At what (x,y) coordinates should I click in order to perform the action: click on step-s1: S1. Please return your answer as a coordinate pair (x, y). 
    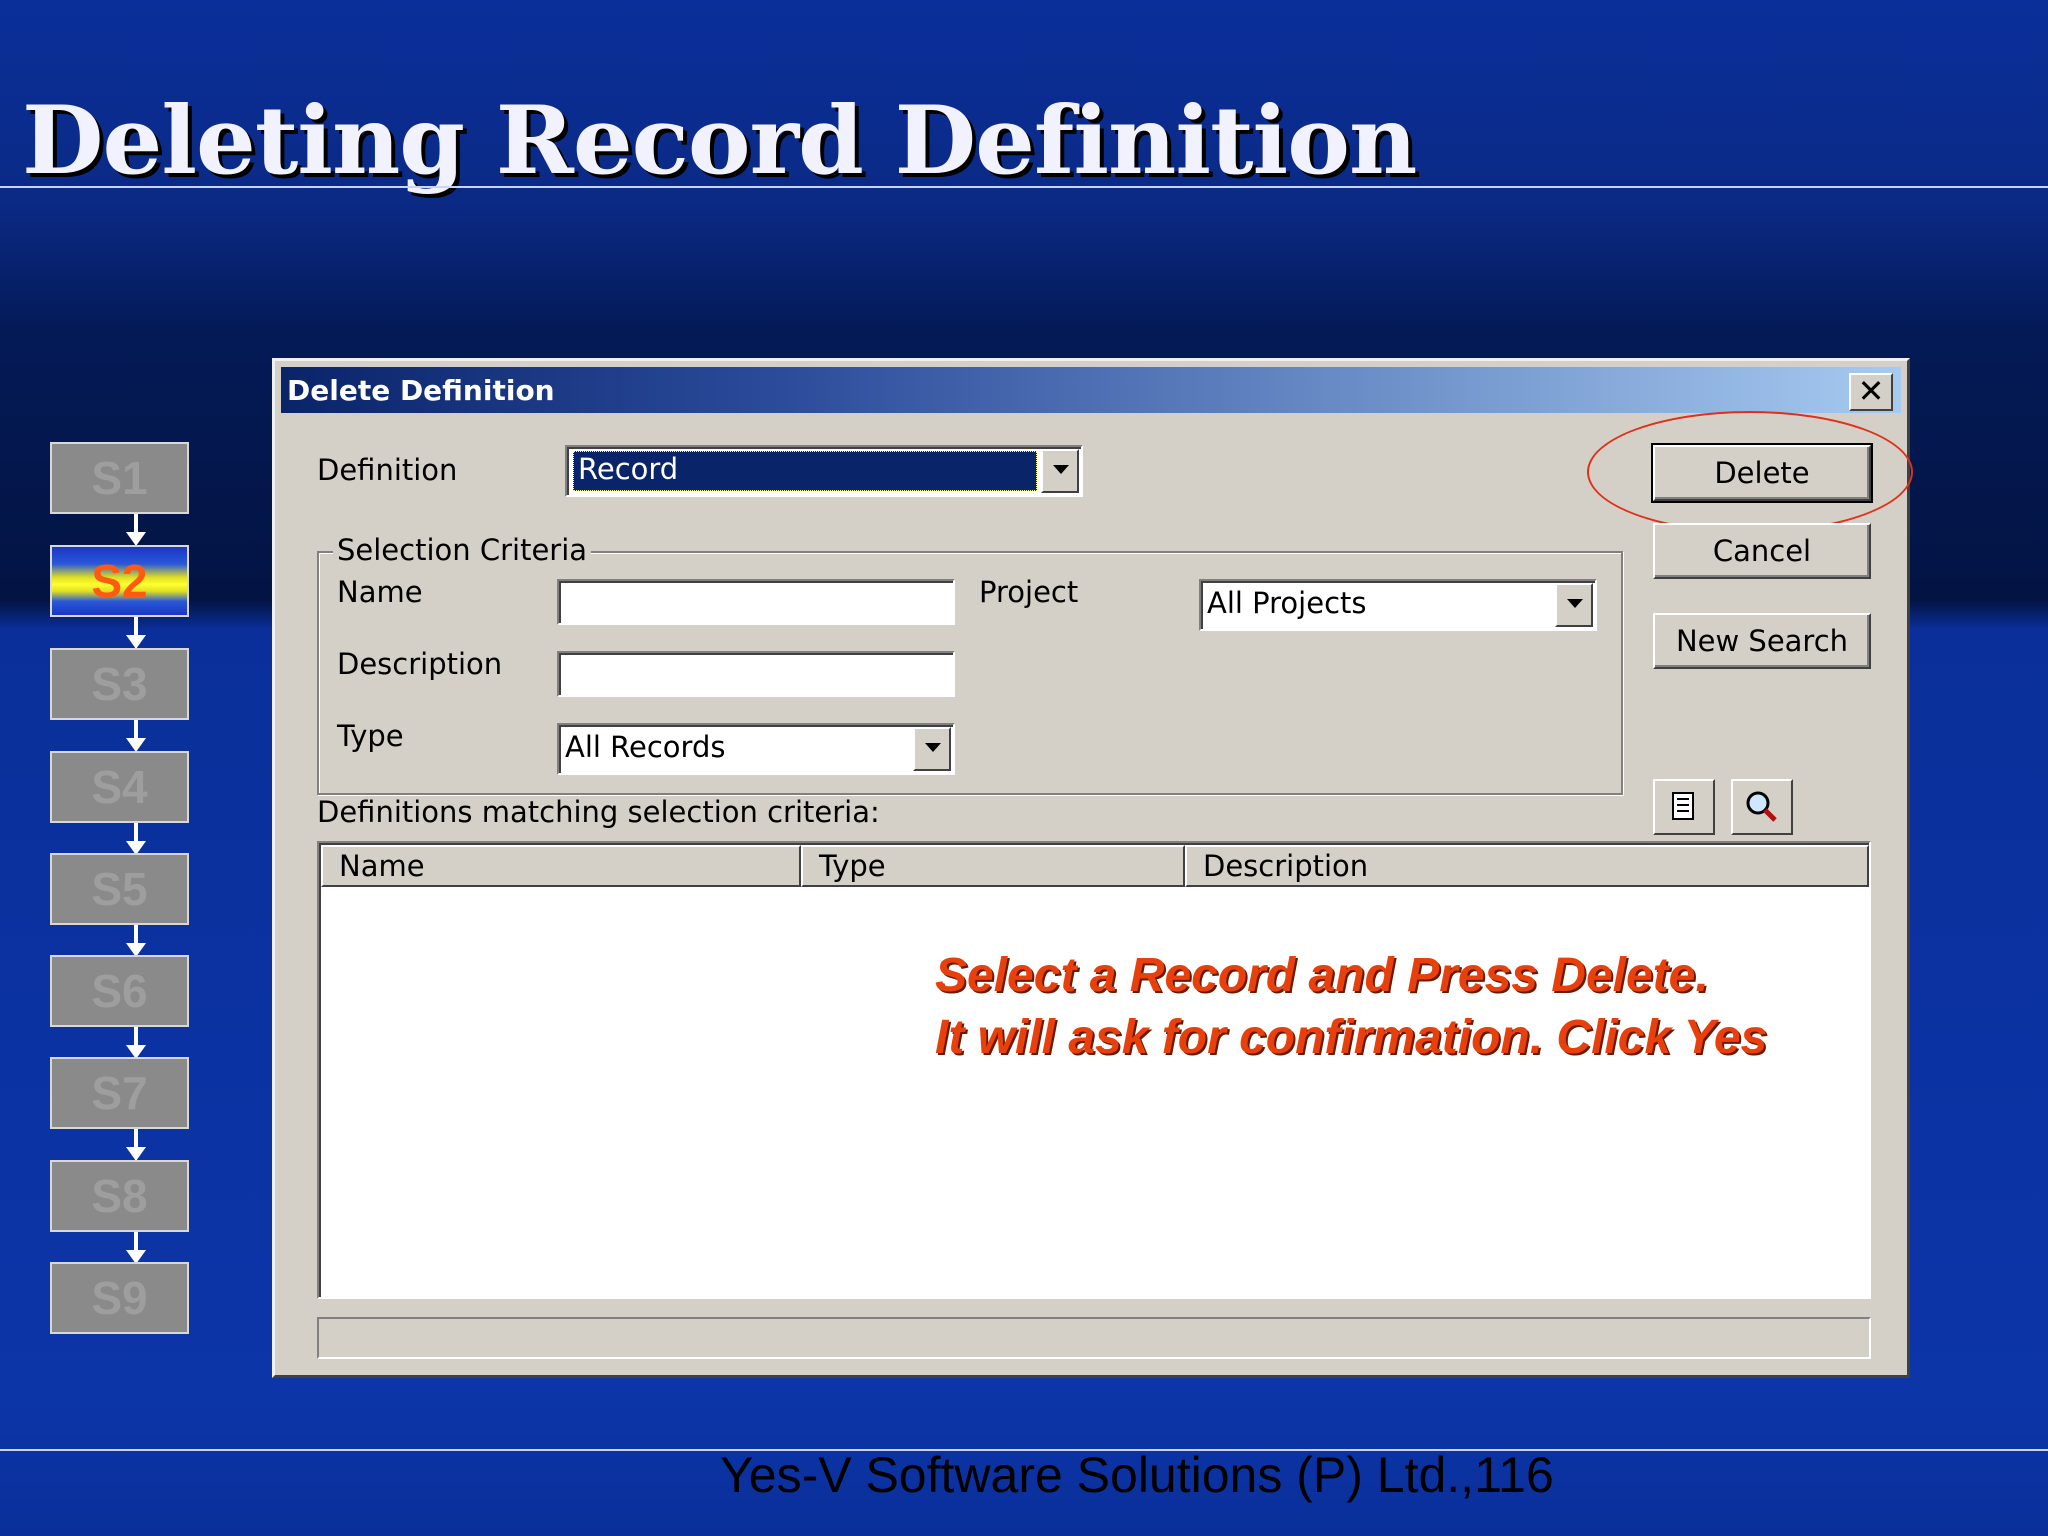
    Looking at the image, I should click on (119, 478).